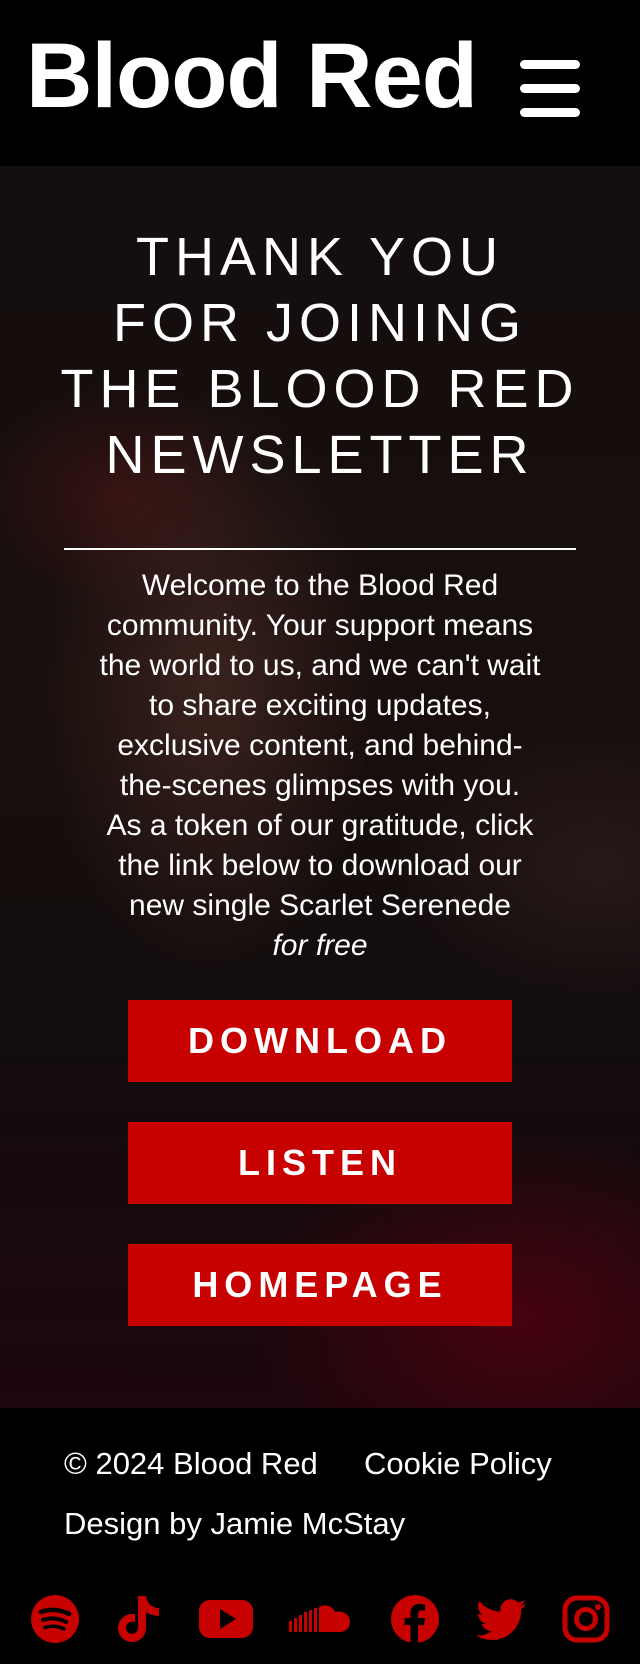 This screenshot has height=1664, width=640. What do you see at coordinates (191, 1463) in the screenshot?
I see `copyright-text: © 2024 Blood Red` at bounding box center [191, 1463].